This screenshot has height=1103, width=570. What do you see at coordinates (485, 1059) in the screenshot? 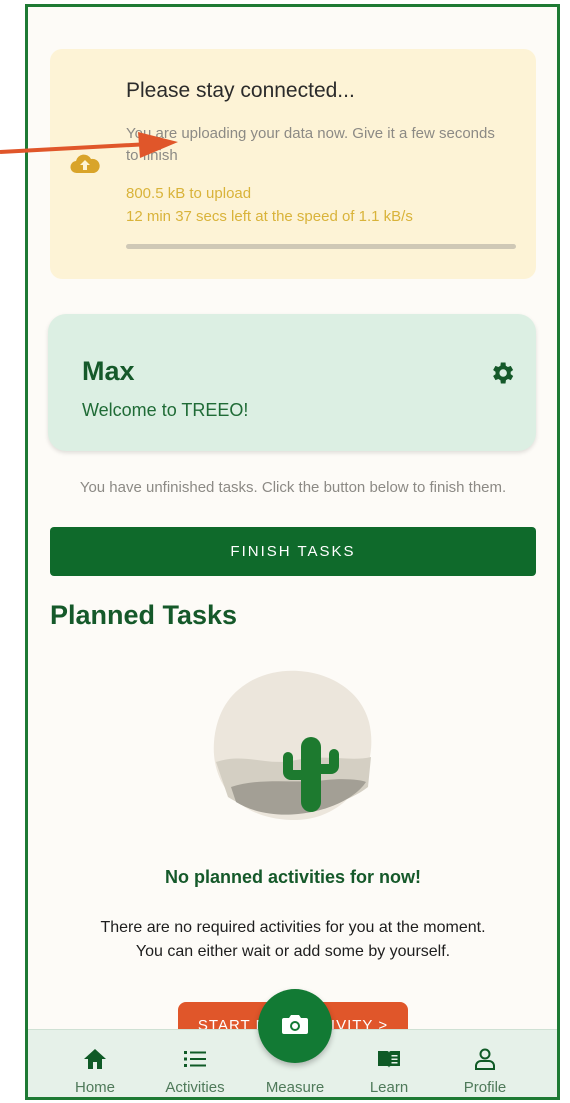
I see `user-icon` at bounding box center [485, 1059].